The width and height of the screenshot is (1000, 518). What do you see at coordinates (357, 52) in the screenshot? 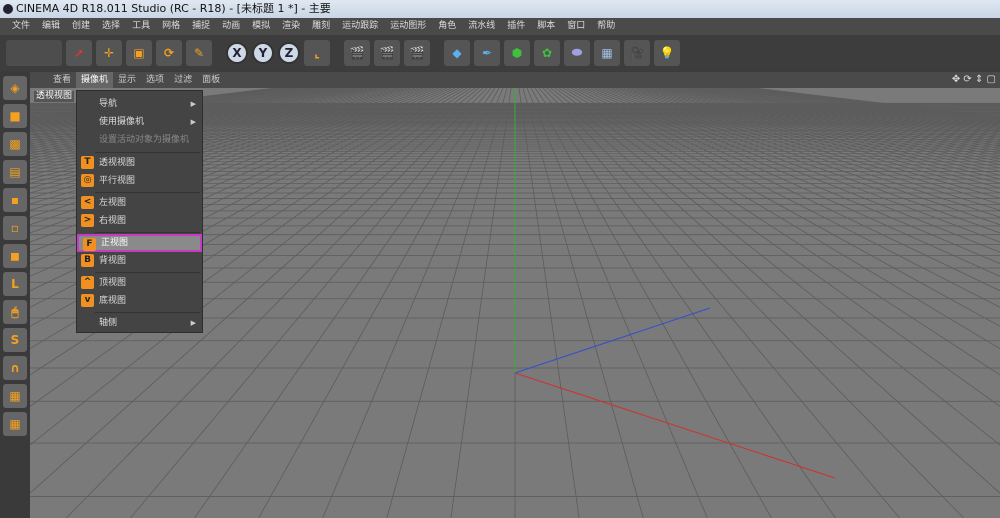
I see `render-view-icon: 🎬` at bounding box center [357, 52].